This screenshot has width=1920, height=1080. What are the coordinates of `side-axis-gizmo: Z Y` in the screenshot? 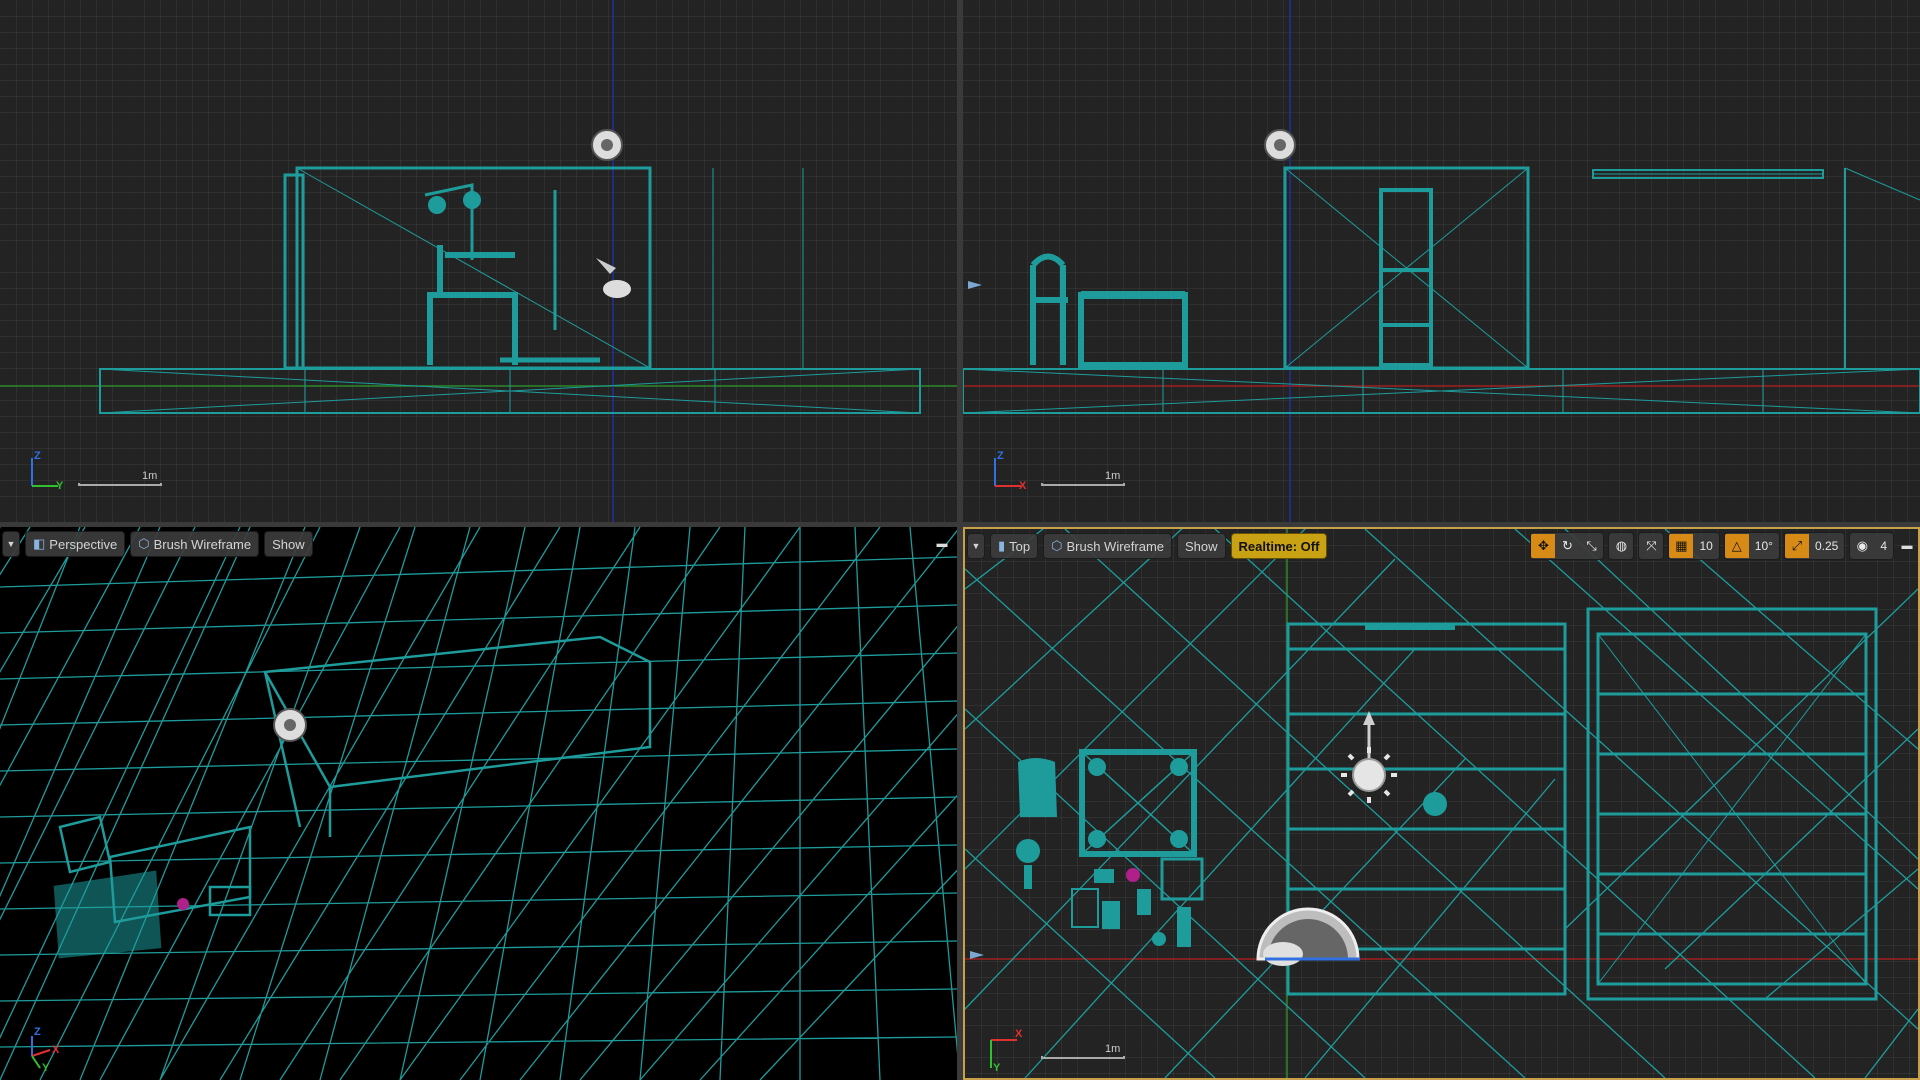 It's located at (44, 471).